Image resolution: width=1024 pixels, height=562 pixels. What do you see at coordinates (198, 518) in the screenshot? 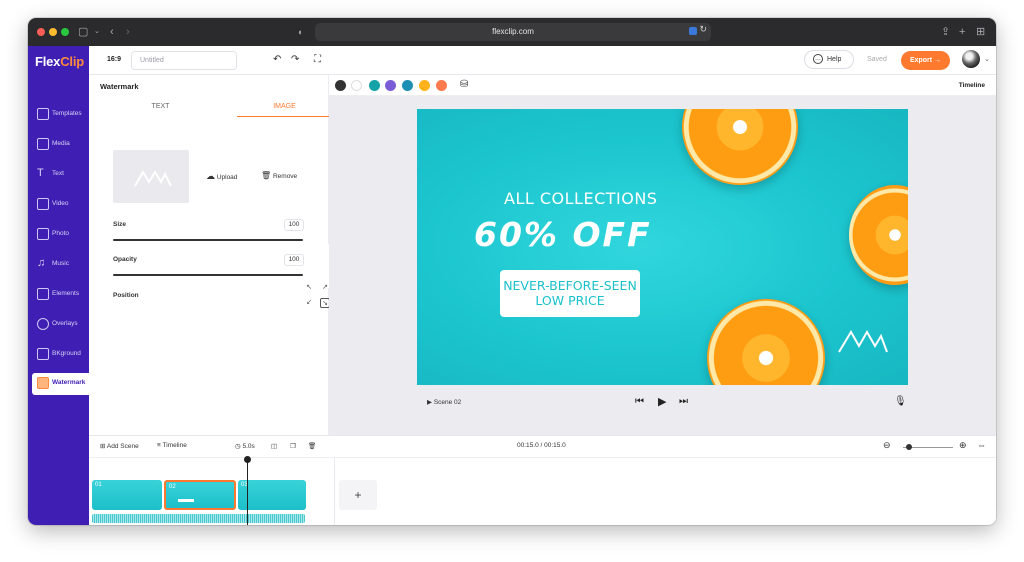
I see `audio-waveform` at bounding box center [198, 518].